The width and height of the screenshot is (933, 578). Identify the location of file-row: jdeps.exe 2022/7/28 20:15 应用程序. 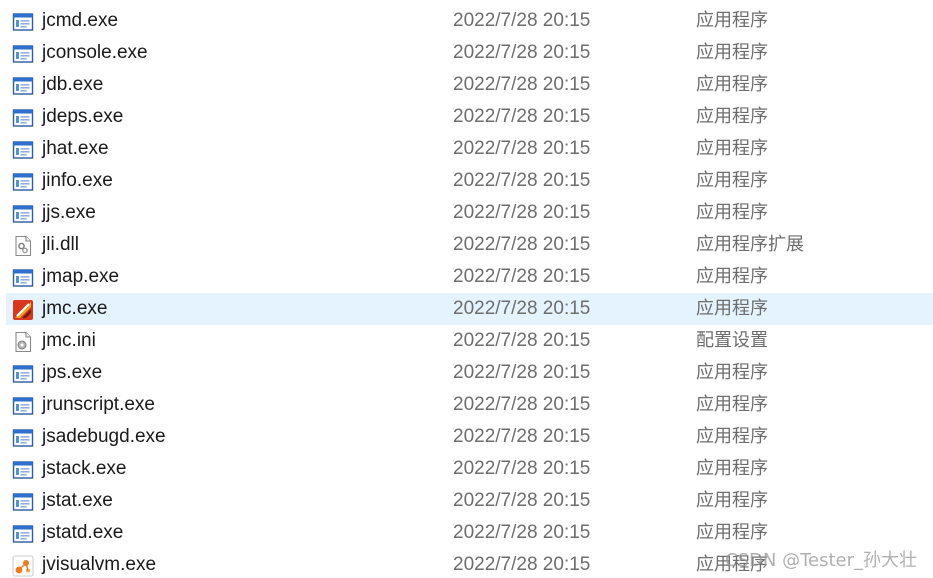
(466, 117).